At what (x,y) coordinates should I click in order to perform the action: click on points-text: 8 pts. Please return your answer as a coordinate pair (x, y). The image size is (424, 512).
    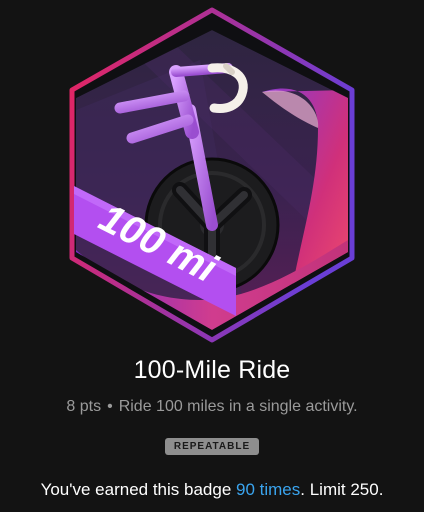
    Looking at the image, I should click on (84, 406).